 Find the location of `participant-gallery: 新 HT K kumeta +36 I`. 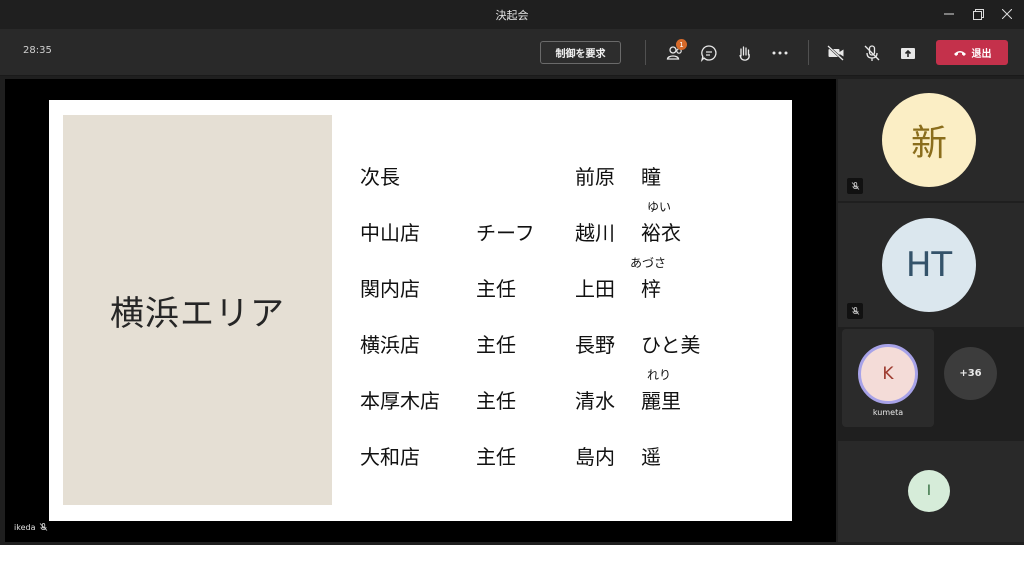

participant-gallery: 新 HT K kumeta +36 I is located at coordinates (931, 310).